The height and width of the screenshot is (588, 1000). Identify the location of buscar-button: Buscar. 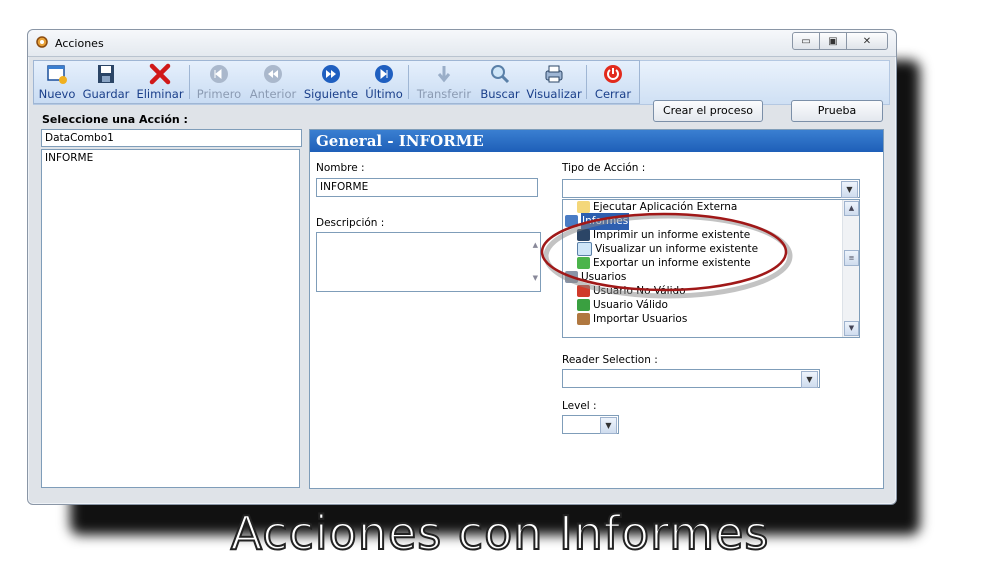
(500, 82).